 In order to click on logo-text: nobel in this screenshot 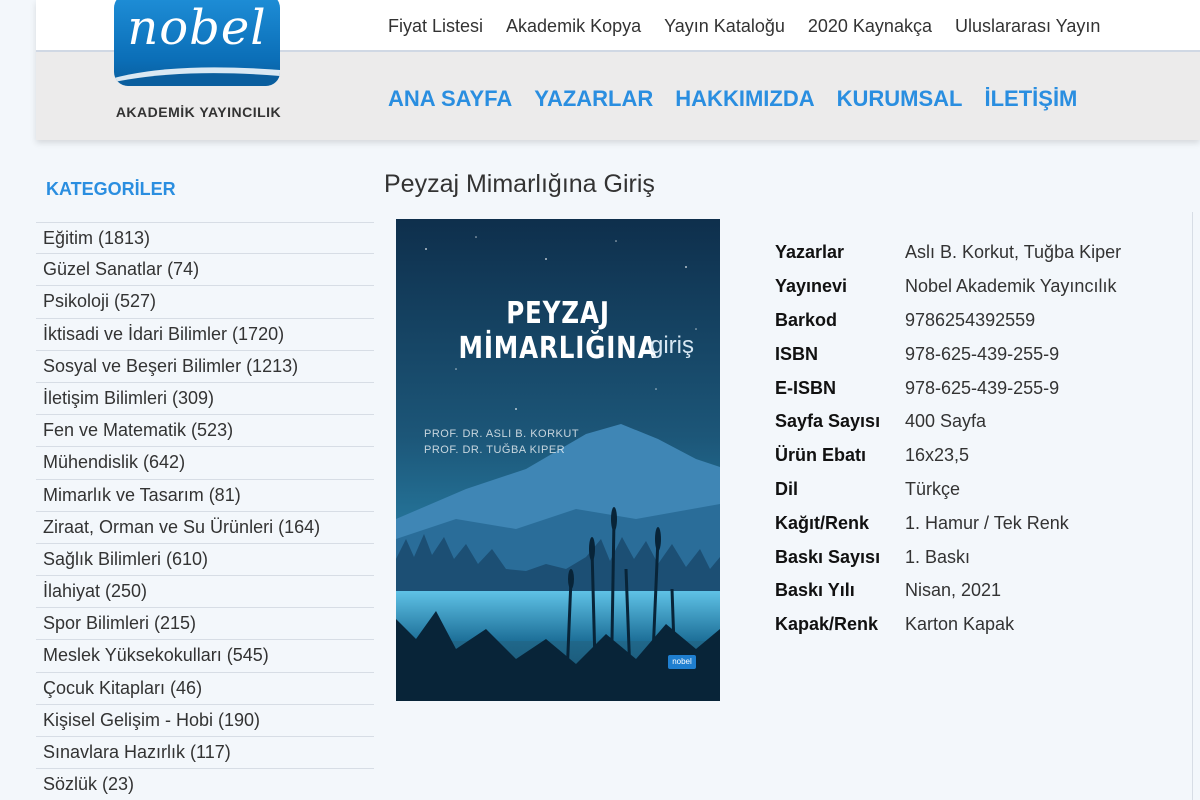, I will do `click(197, 28)`.